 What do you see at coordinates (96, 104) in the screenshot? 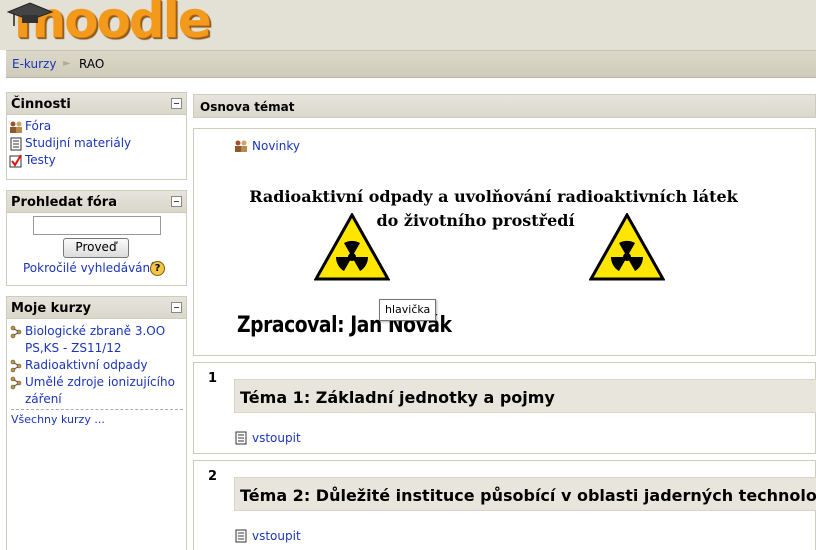
I see `activities-block-header: Činnosti` at bounding box center [96, 104].